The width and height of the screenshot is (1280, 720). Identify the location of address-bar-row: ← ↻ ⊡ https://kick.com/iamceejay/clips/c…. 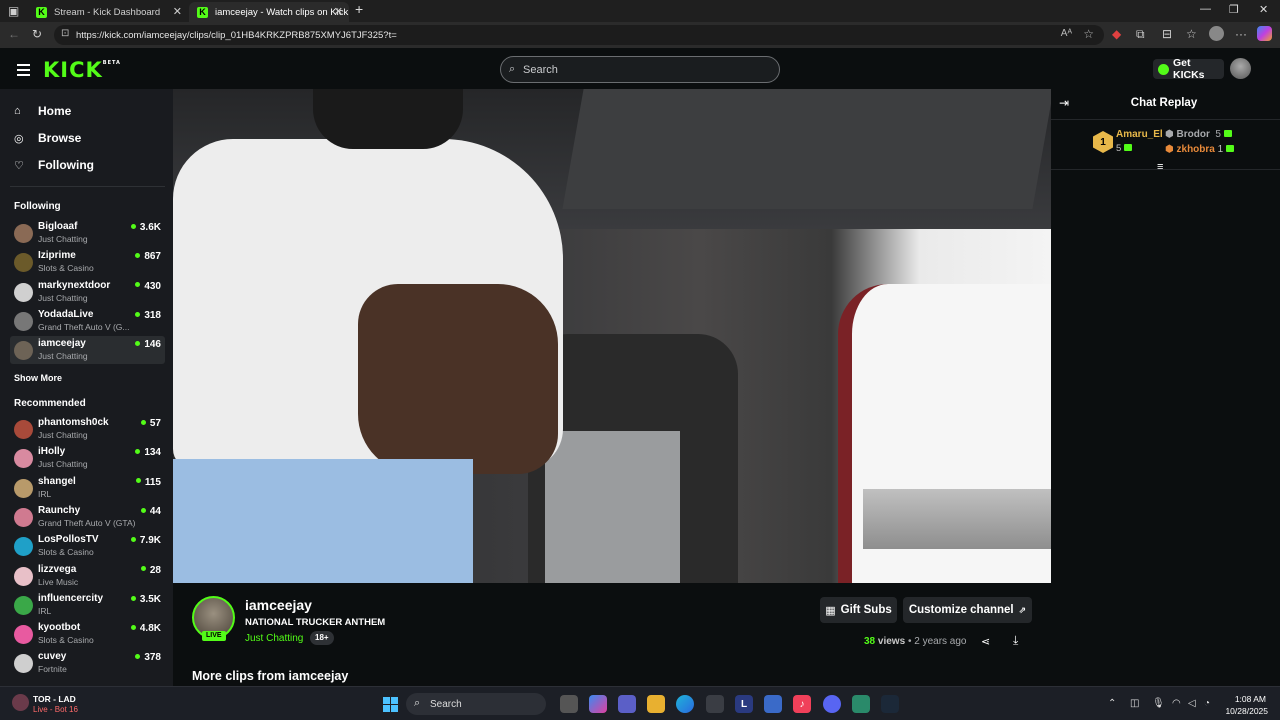
(640, 35).